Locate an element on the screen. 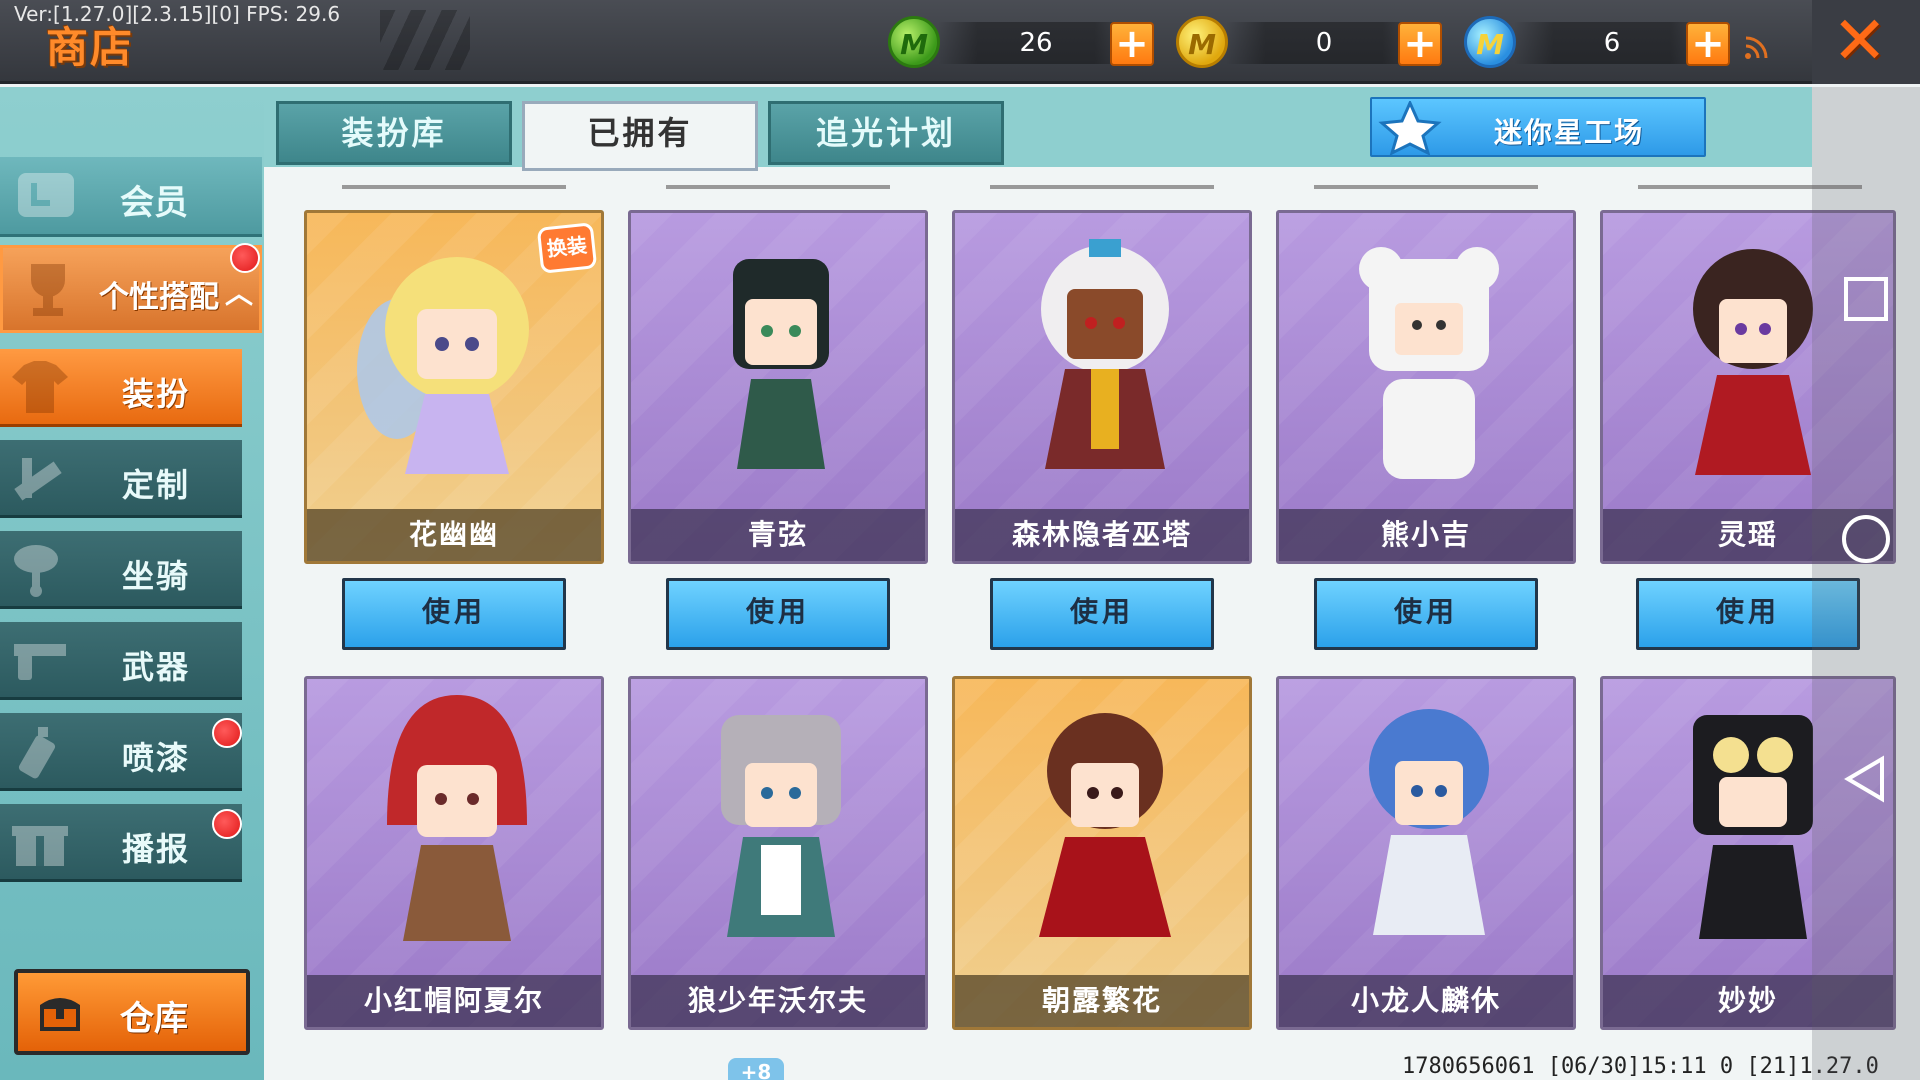 This screenshot has width=1920, height=1080. tab-owned: 已拥有 is located at coordinates (640, 136).